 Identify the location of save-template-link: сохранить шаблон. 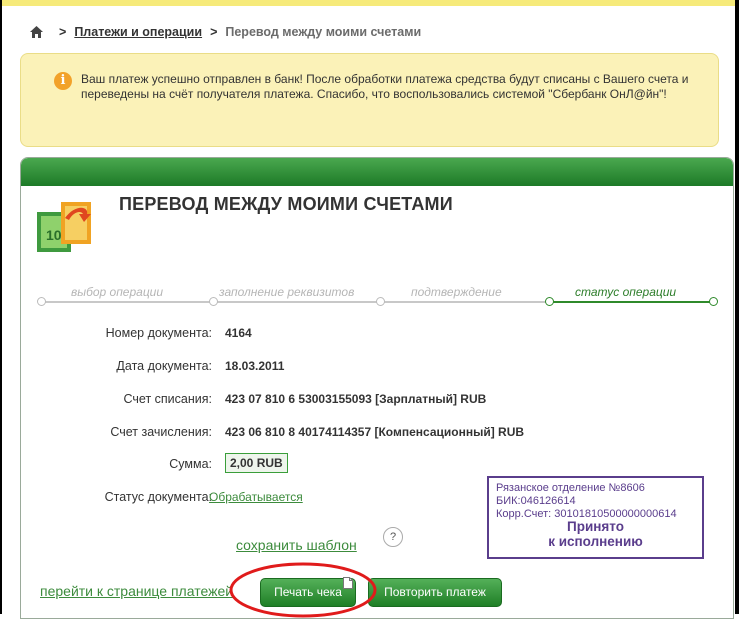
(296, 545).